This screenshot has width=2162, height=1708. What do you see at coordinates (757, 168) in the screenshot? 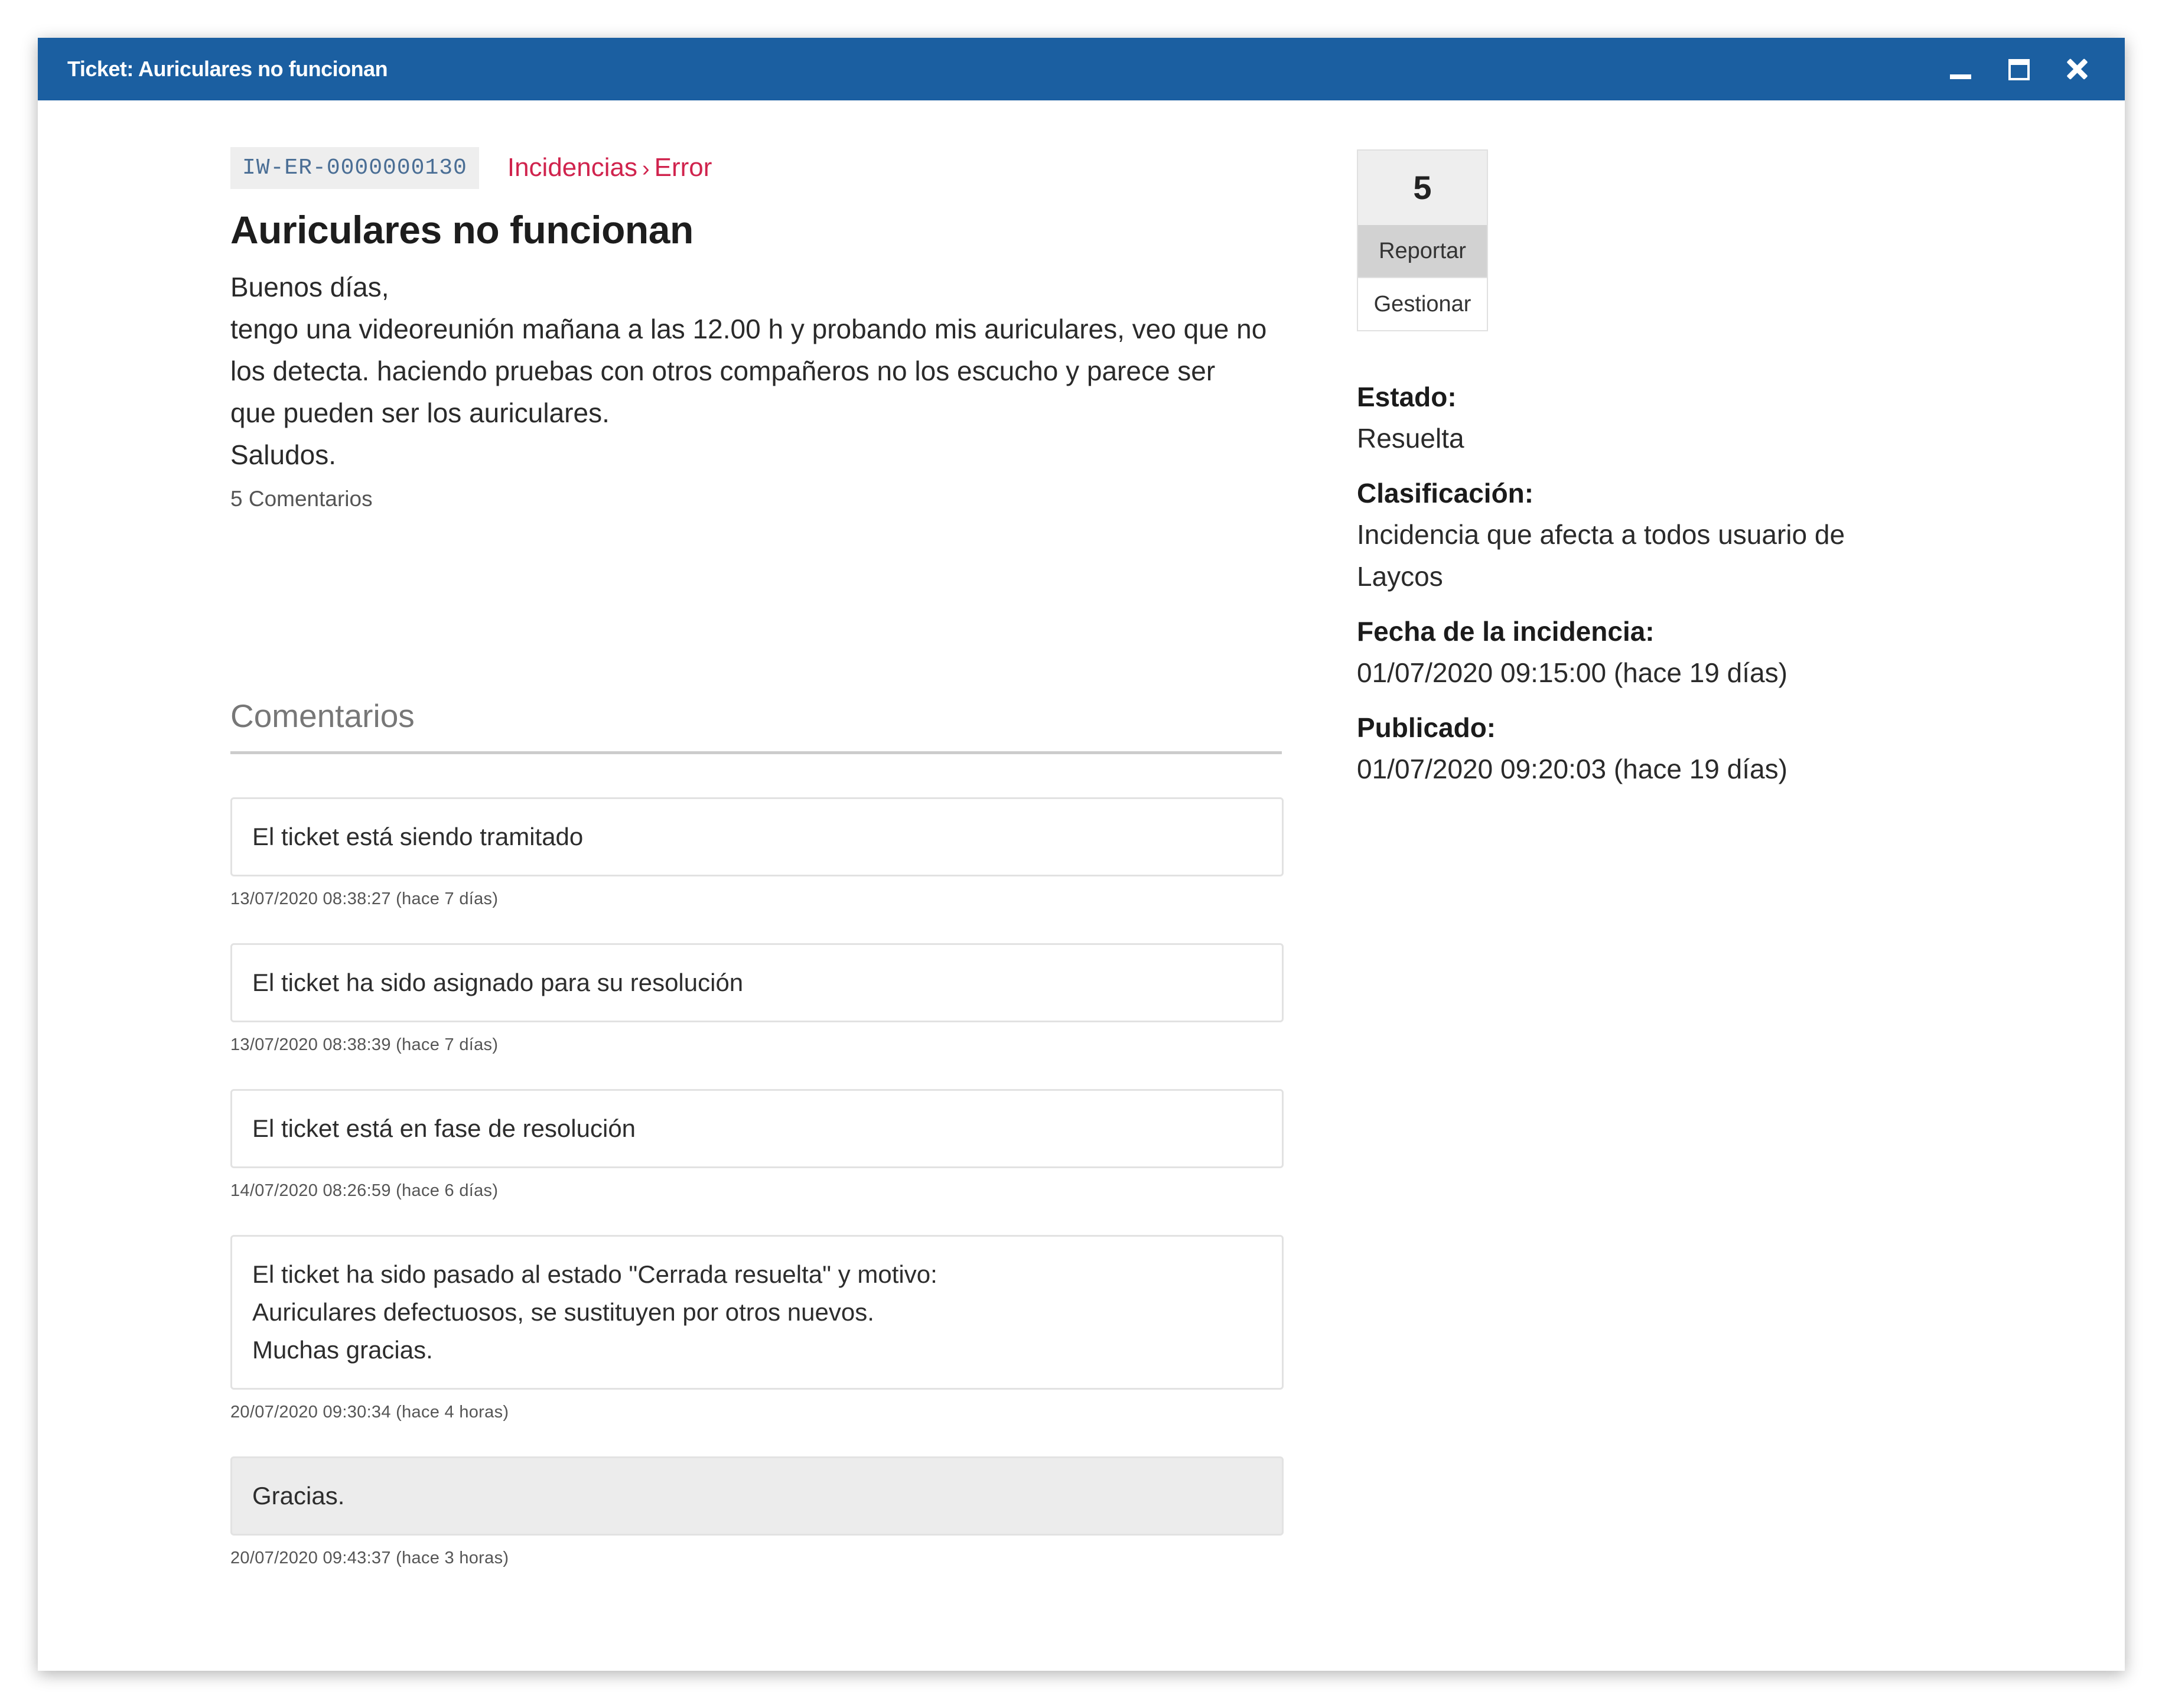
I see `ticket-topline: IW-ER-0000000130 Incidencias › Error` at bounding box center [757, 168].